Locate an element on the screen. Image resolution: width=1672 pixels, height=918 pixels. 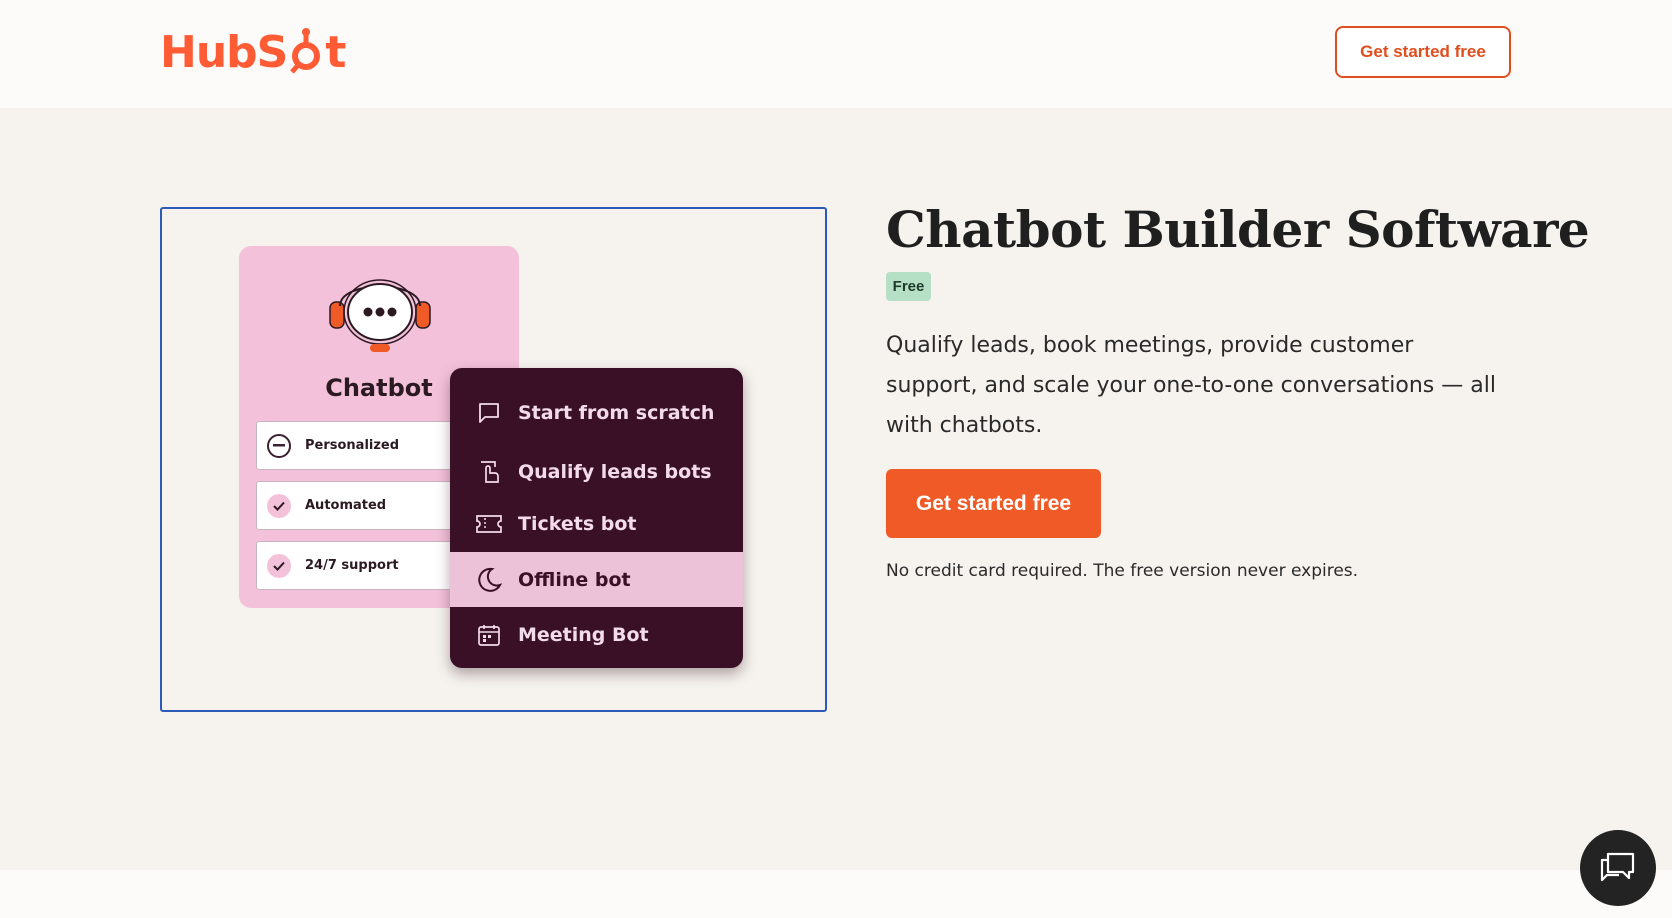
hubspot-logo: HubS t is located at coordinates (253, 52).